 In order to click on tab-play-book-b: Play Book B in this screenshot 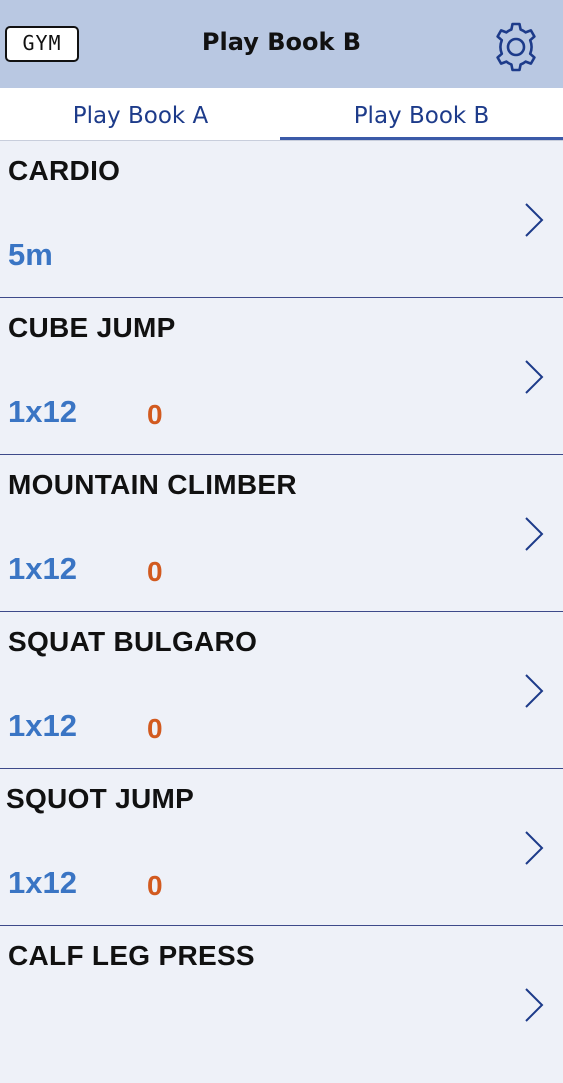, I will do `click(421, 114)`.